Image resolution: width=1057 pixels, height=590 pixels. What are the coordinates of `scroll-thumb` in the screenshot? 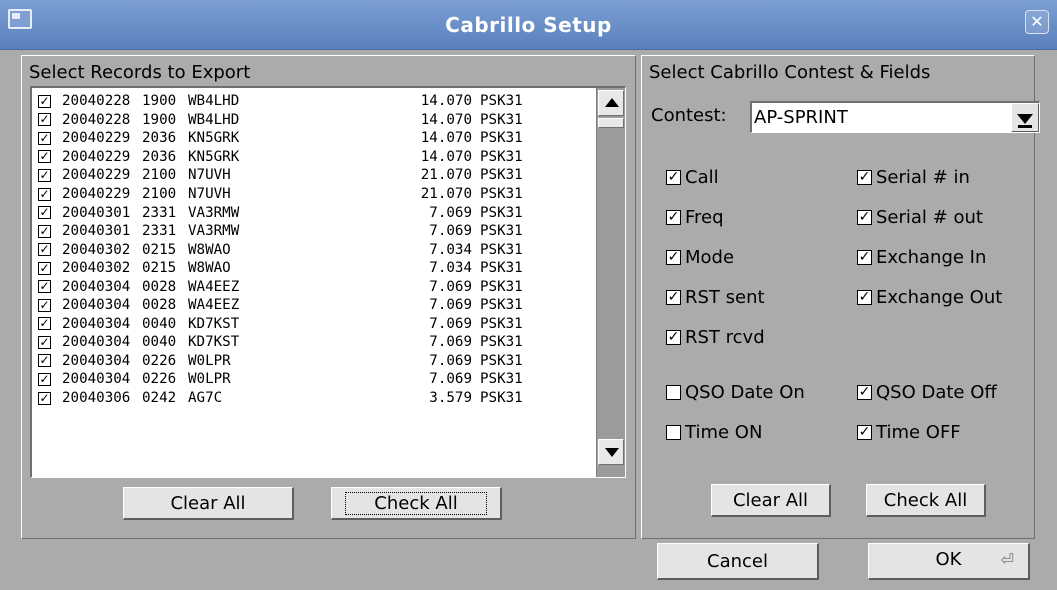 It's located at (611, 123).